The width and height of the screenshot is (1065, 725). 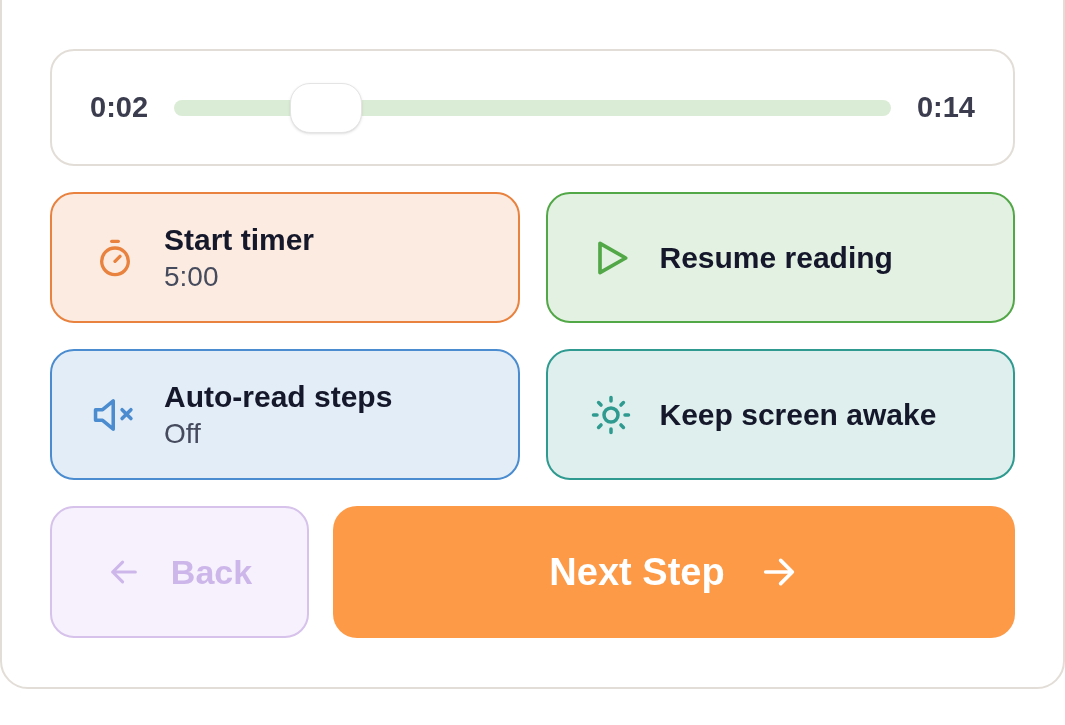 I want to click on tile-status: 5:00, so click(x=192, y=276).